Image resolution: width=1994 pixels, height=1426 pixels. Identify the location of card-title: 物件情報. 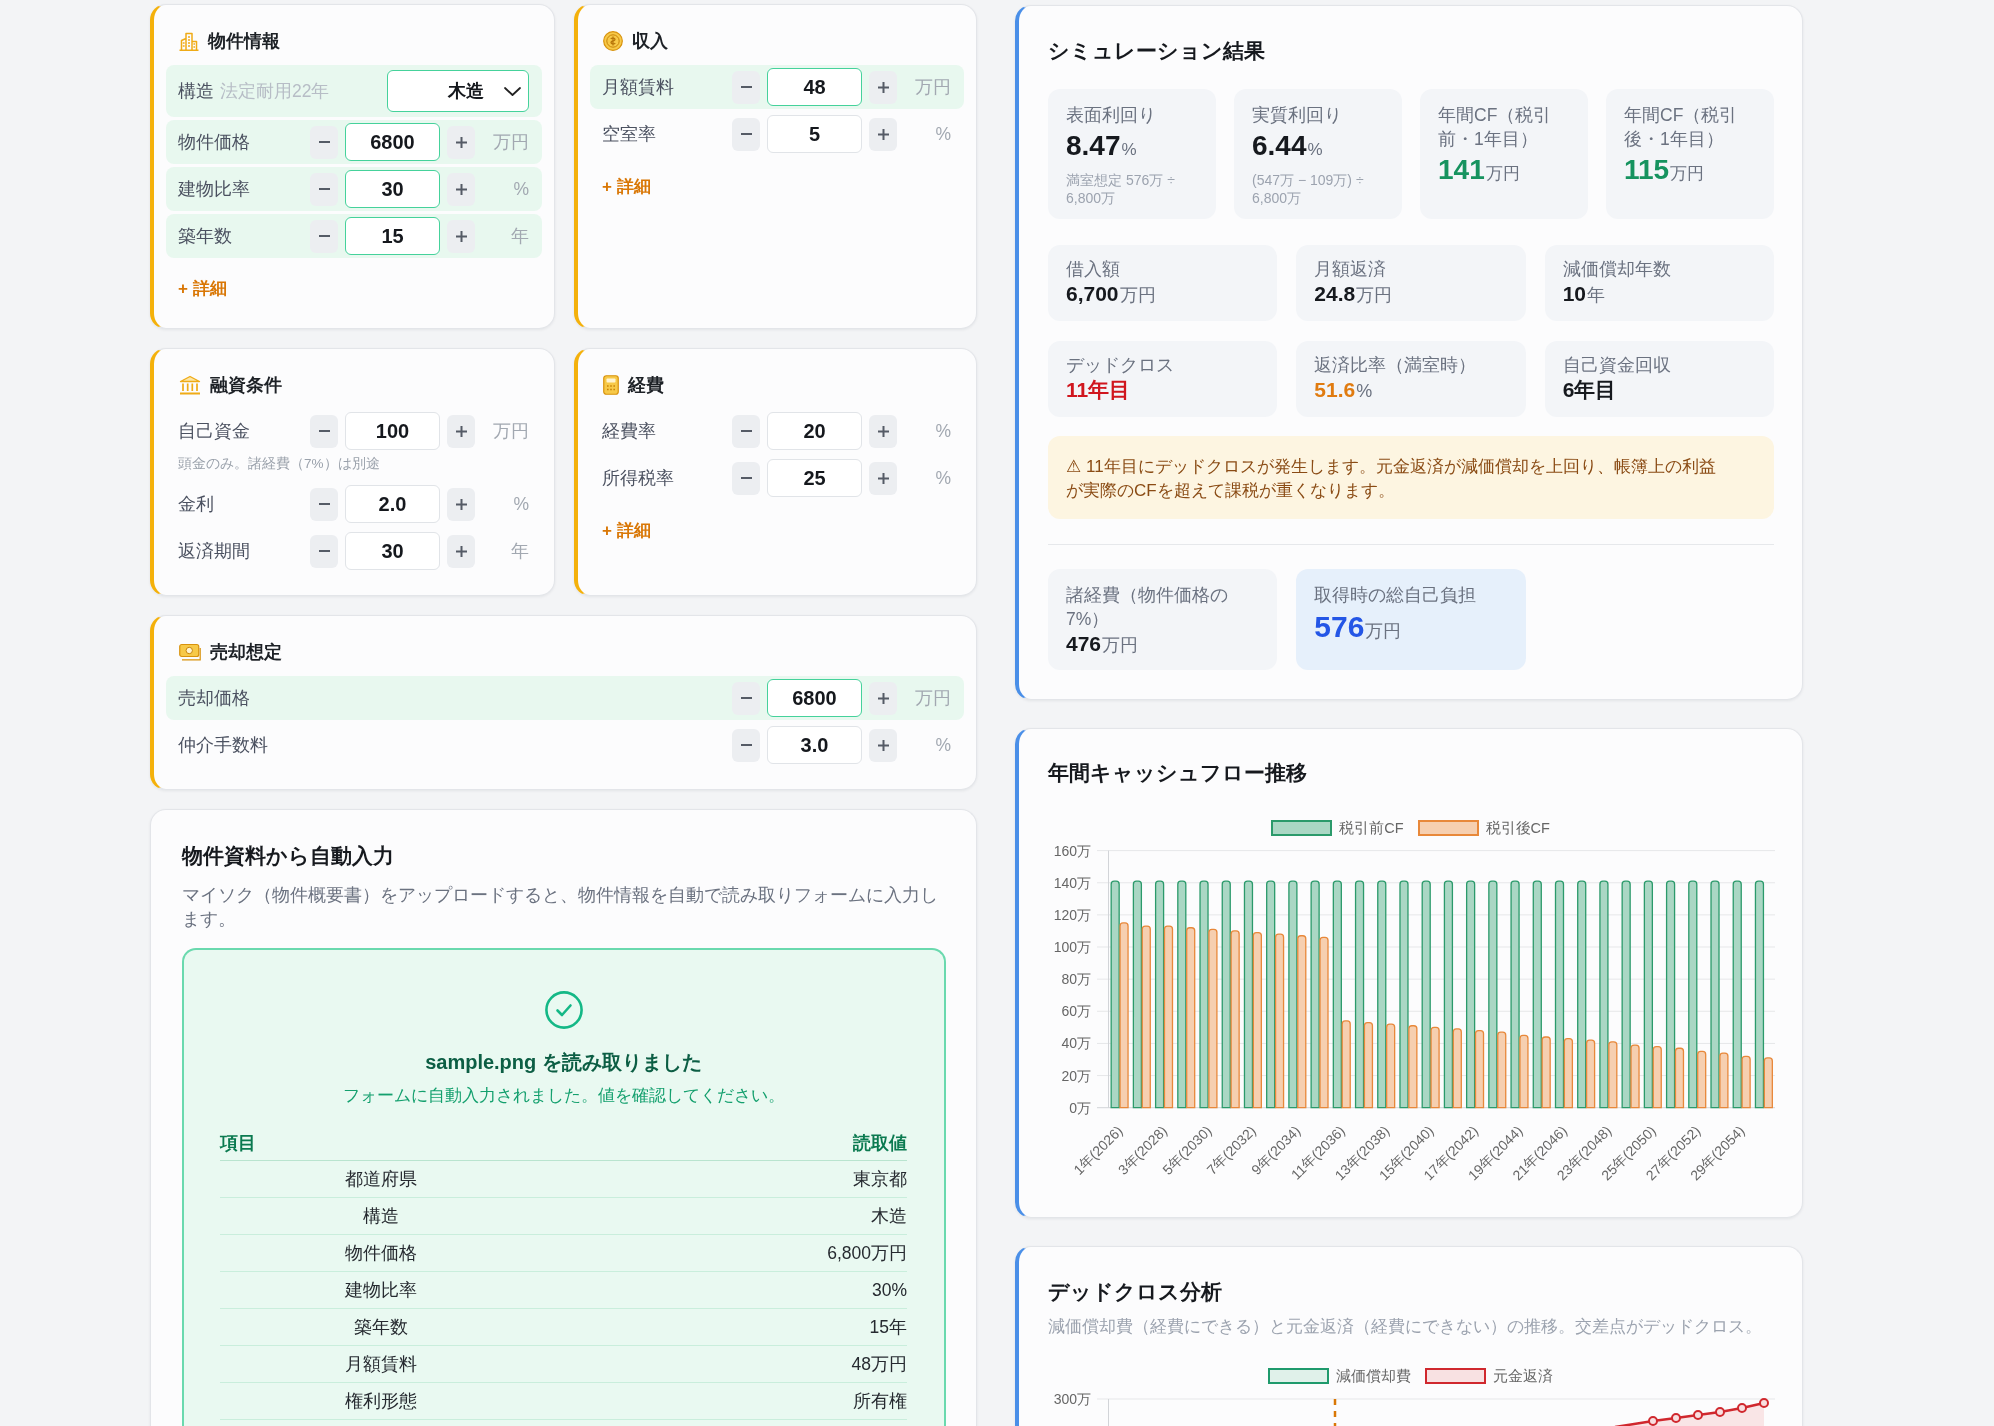
(244, 41).